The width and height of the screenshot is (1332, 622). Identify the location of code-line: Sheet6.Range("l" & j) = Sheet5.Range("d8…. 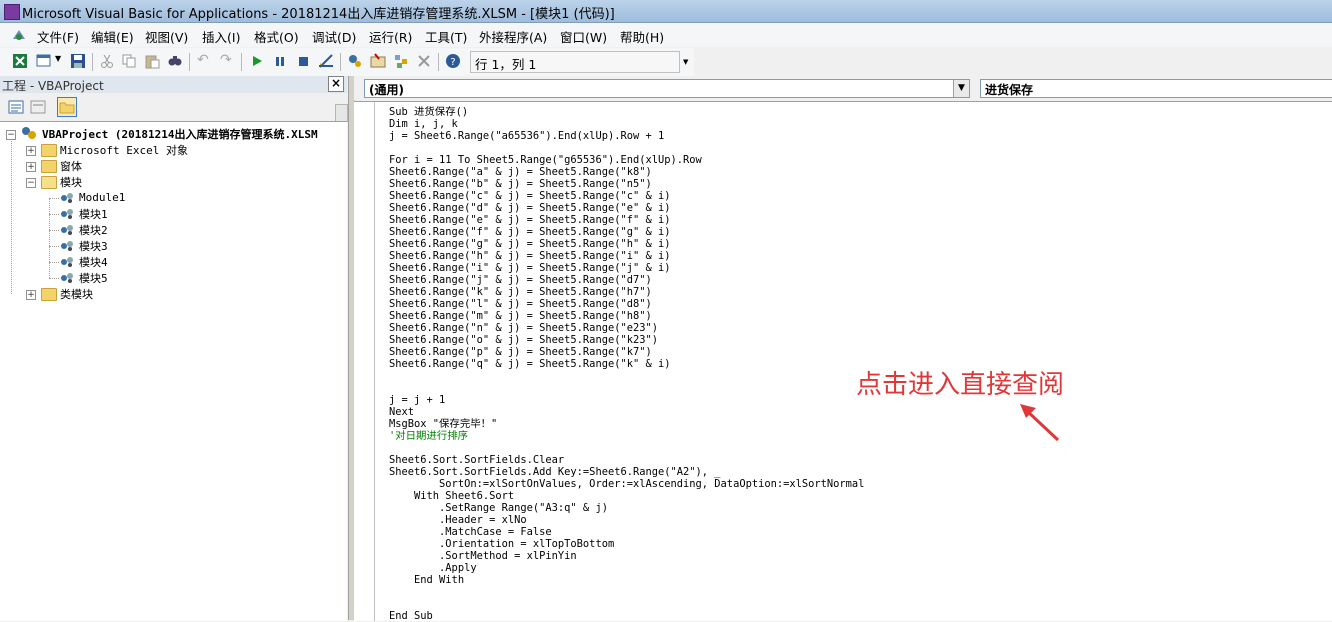
(520, 304).